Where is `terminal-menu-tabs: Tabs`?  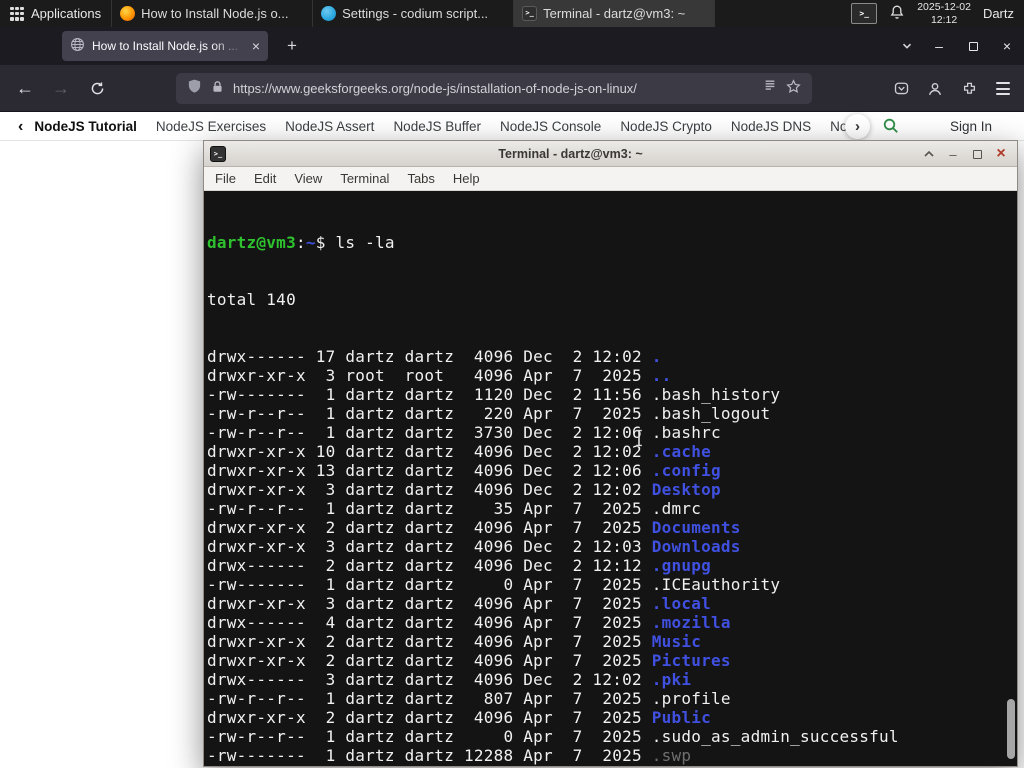
terminal-menu-tabs: Tabs is located at coordinates (420, 178).